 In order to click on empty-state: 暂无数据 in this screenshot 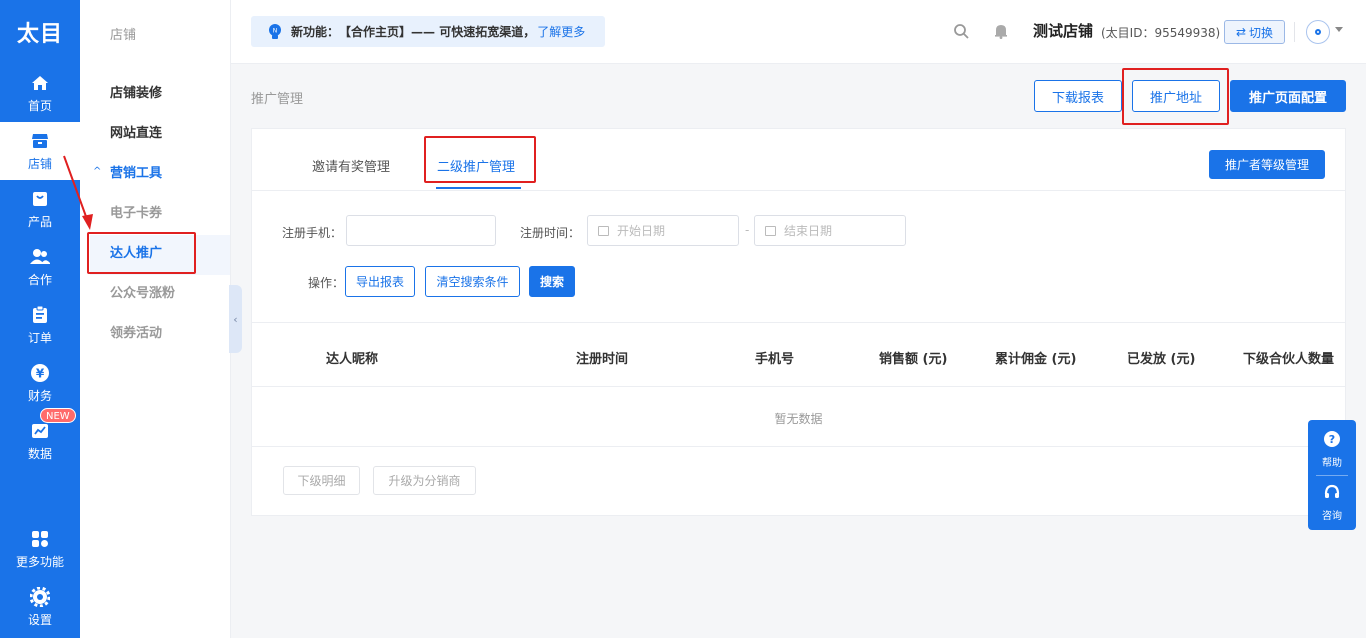, I will do `click(798, 419)`.